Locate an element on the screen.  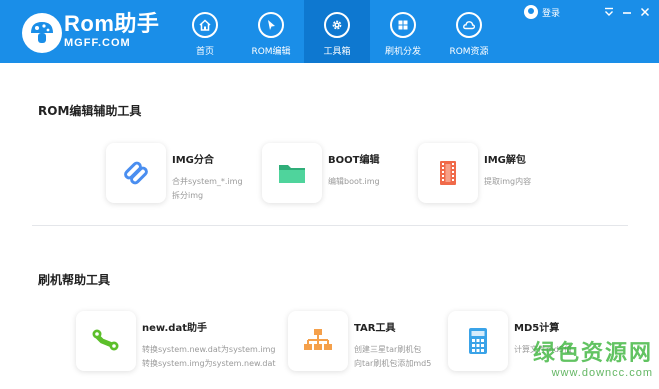
nav-label: 工具箱 is located at coordinates (337, 52).